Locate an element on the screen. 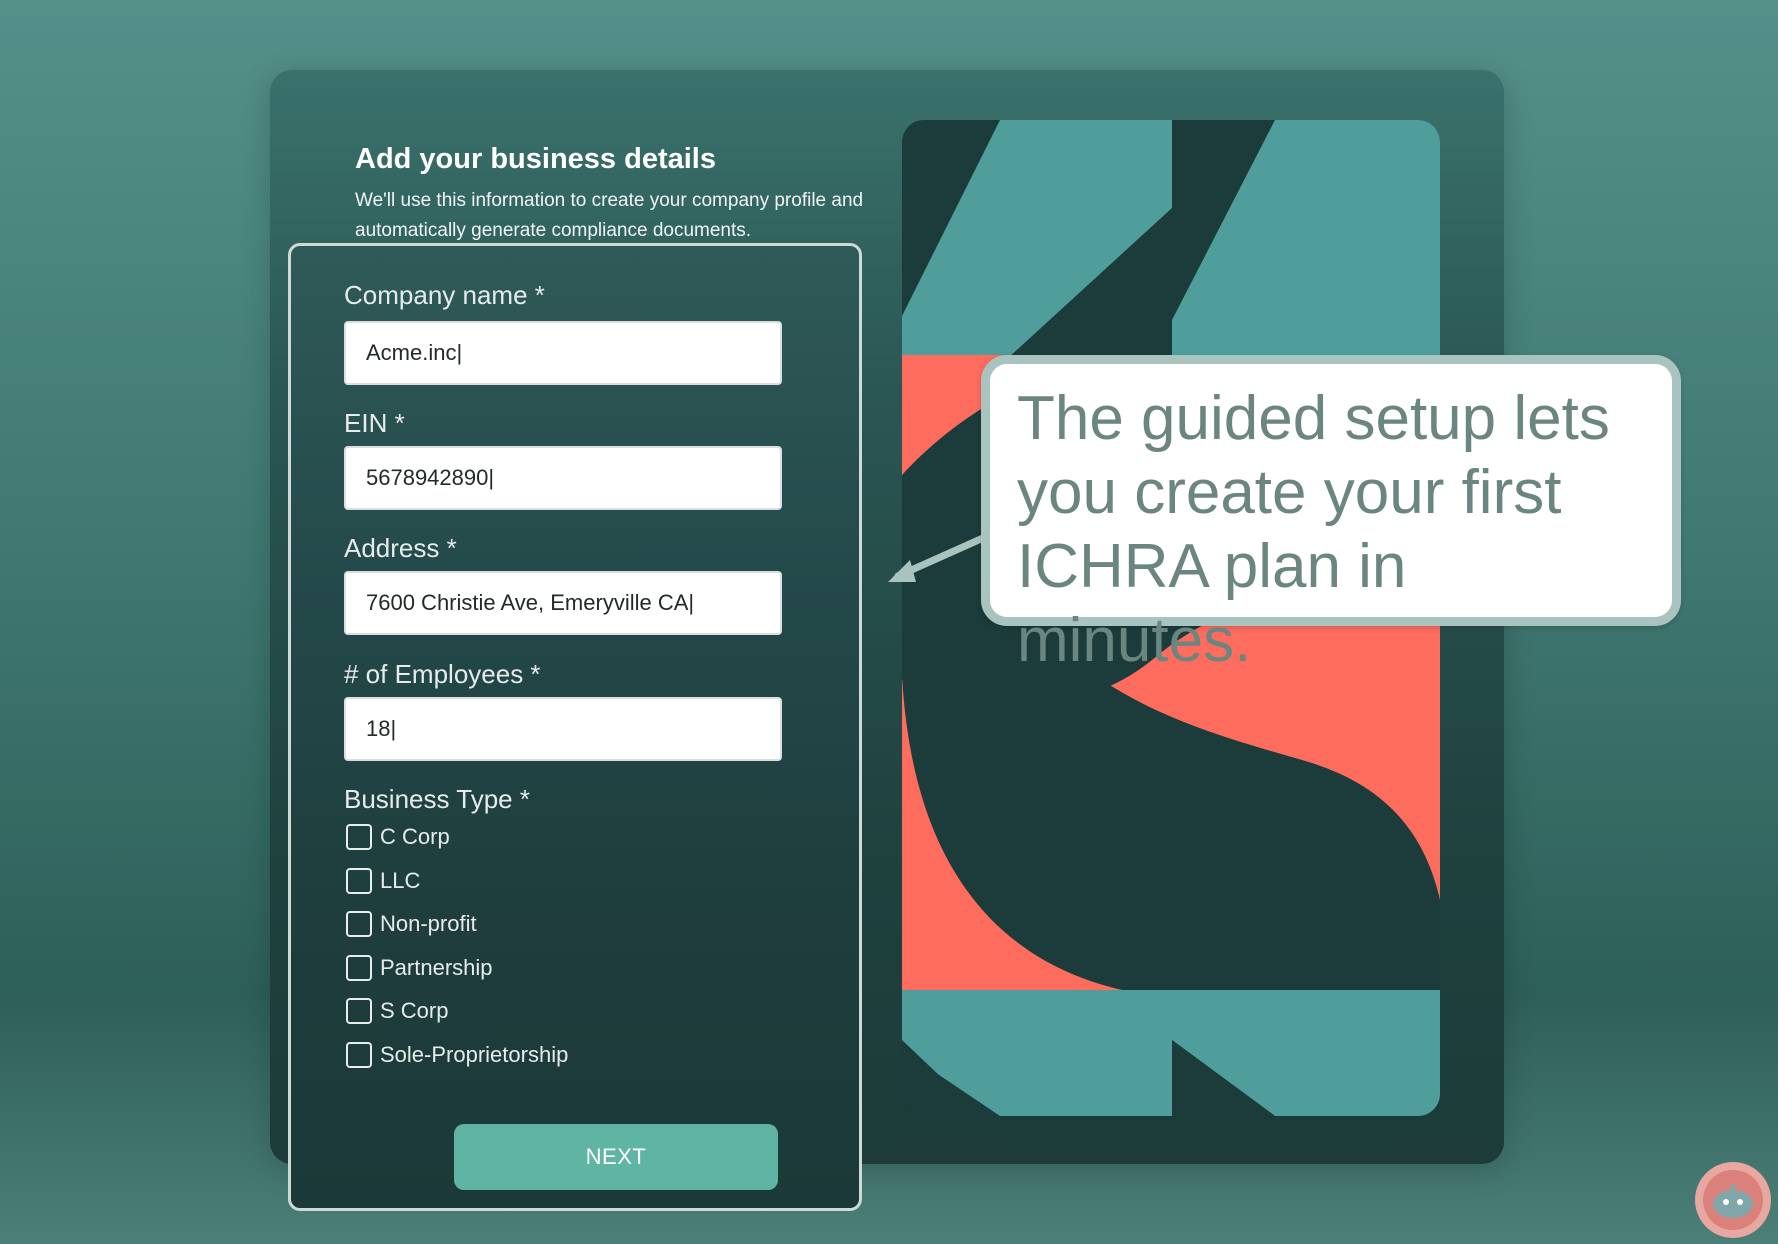  c-corp-label: C Corp is located at coordinates (415, 836).